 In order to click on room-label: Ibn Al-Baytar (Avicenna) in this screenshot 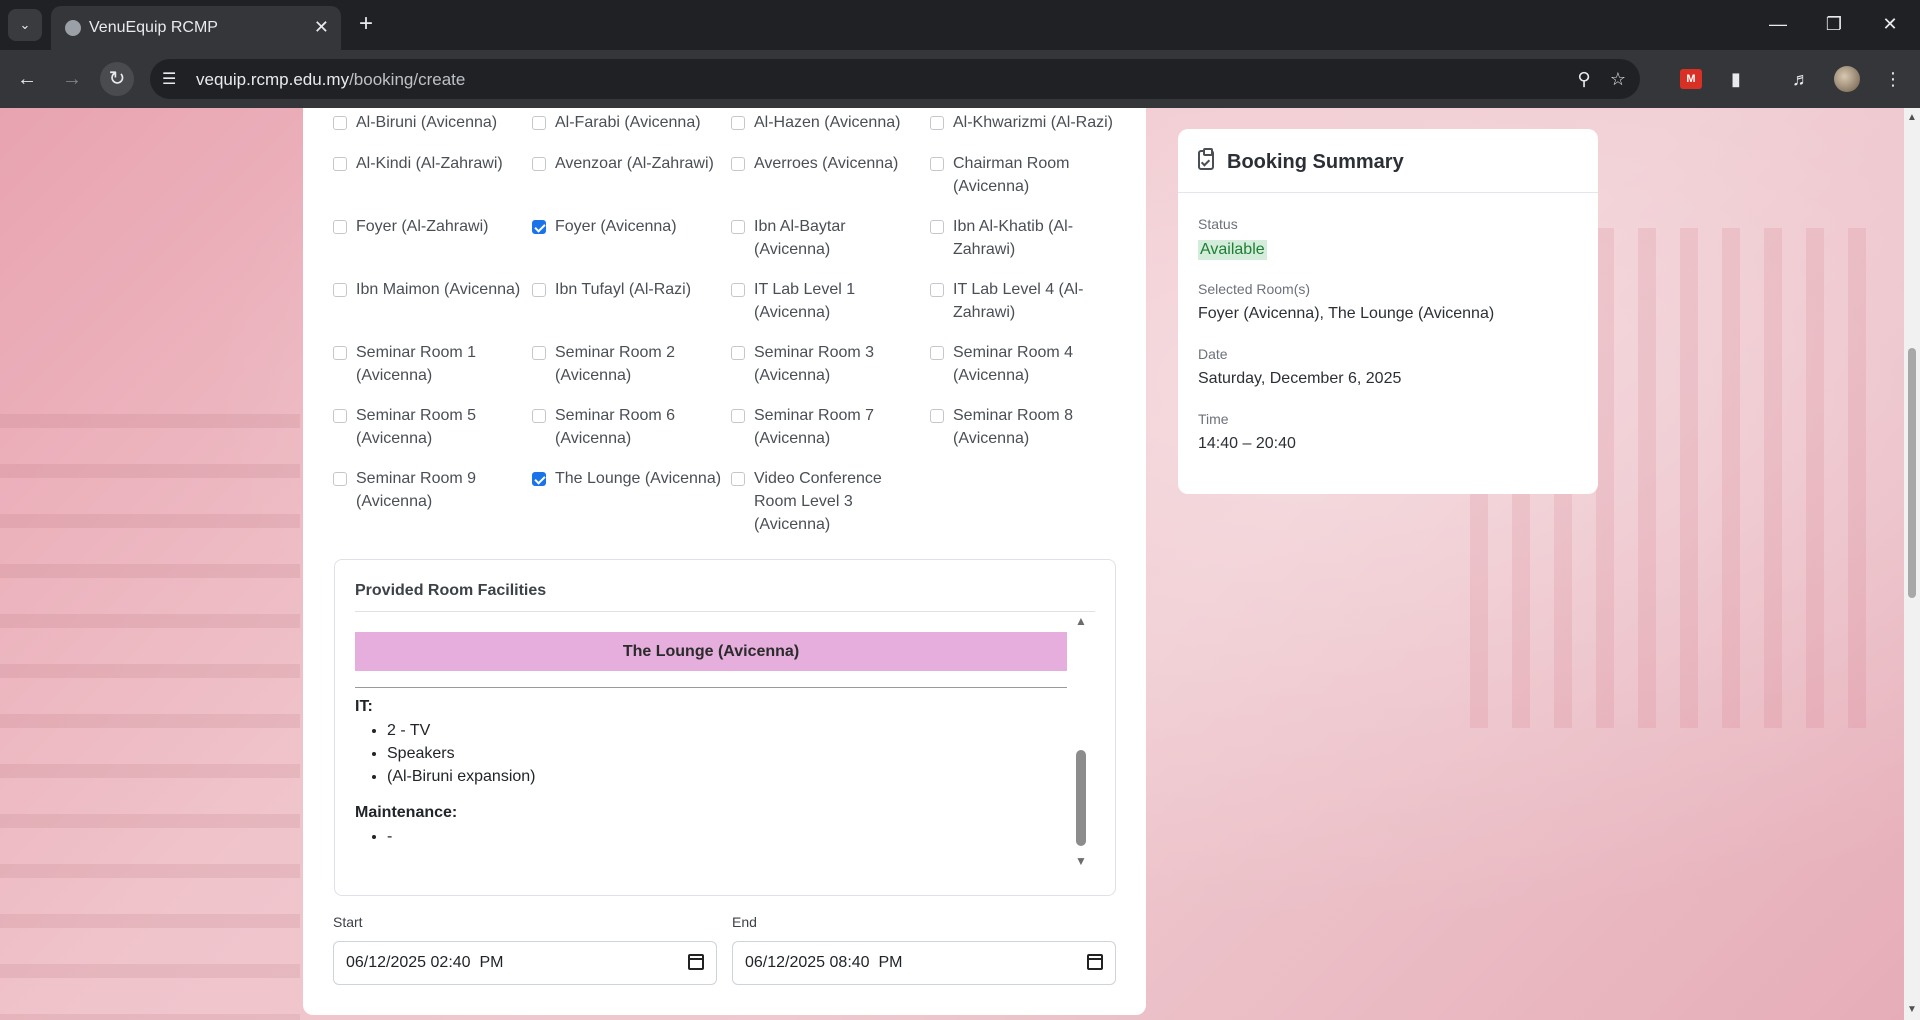, I will do `click(800, 238)`.